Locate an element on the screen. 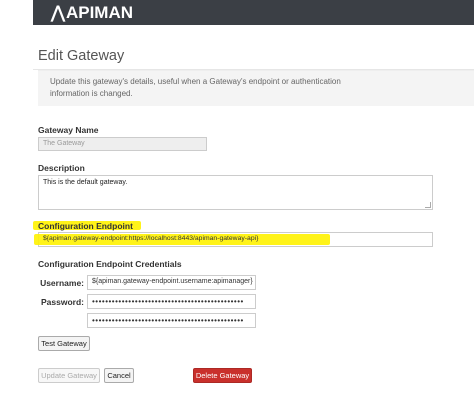 This screenshot has height=404, width=474. top-bar: ⋀APIMAN is located at coordinates (237, 12).